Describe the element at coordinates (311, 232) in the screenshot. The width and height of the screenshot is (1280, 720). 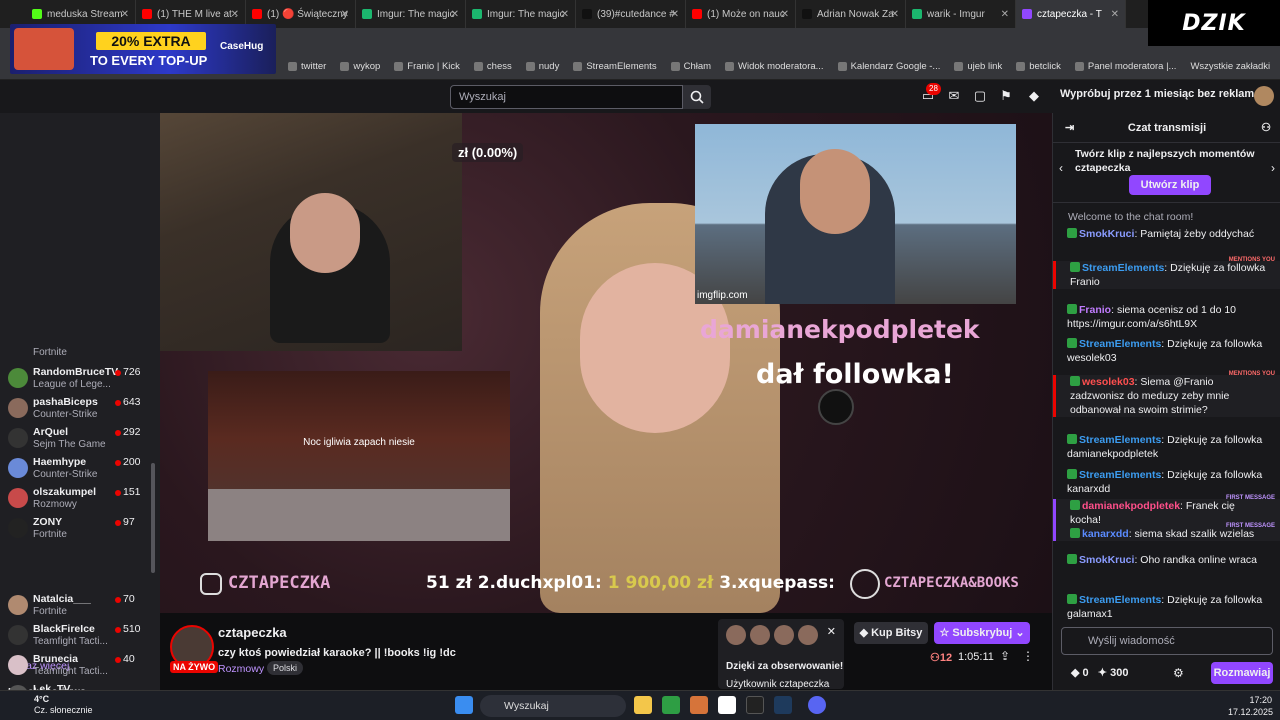
I see `webcam-overlay` at that location.